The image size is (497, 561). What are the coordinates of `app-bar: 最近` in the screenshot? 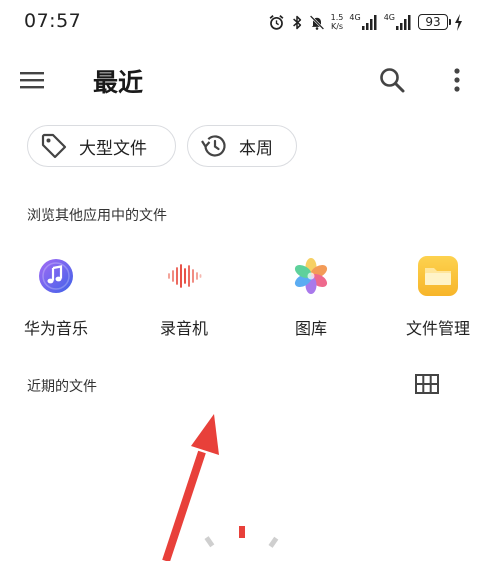 It's located at (248, 81).